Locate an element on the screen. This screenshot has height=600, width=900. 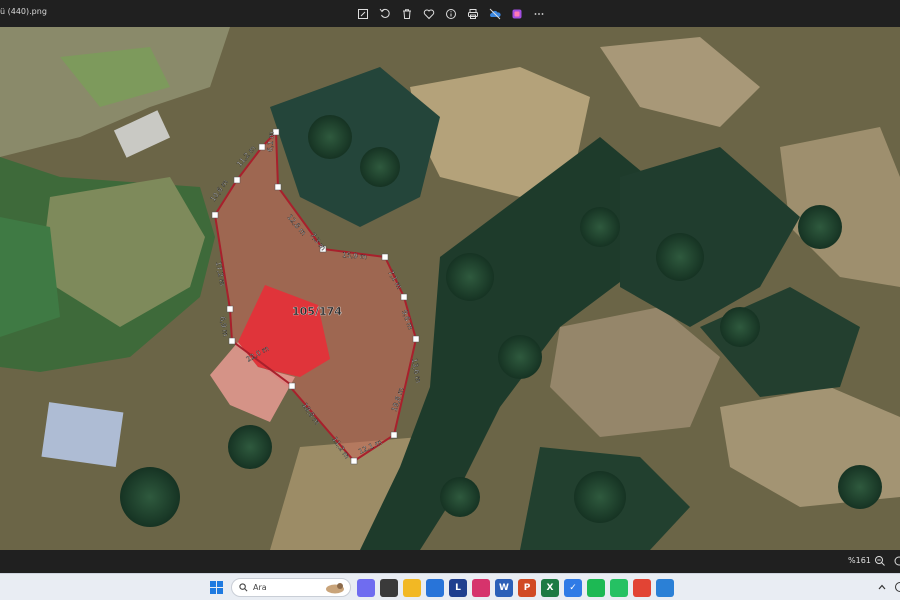
area-label: 105/174 is located at coordinates (317, 311).